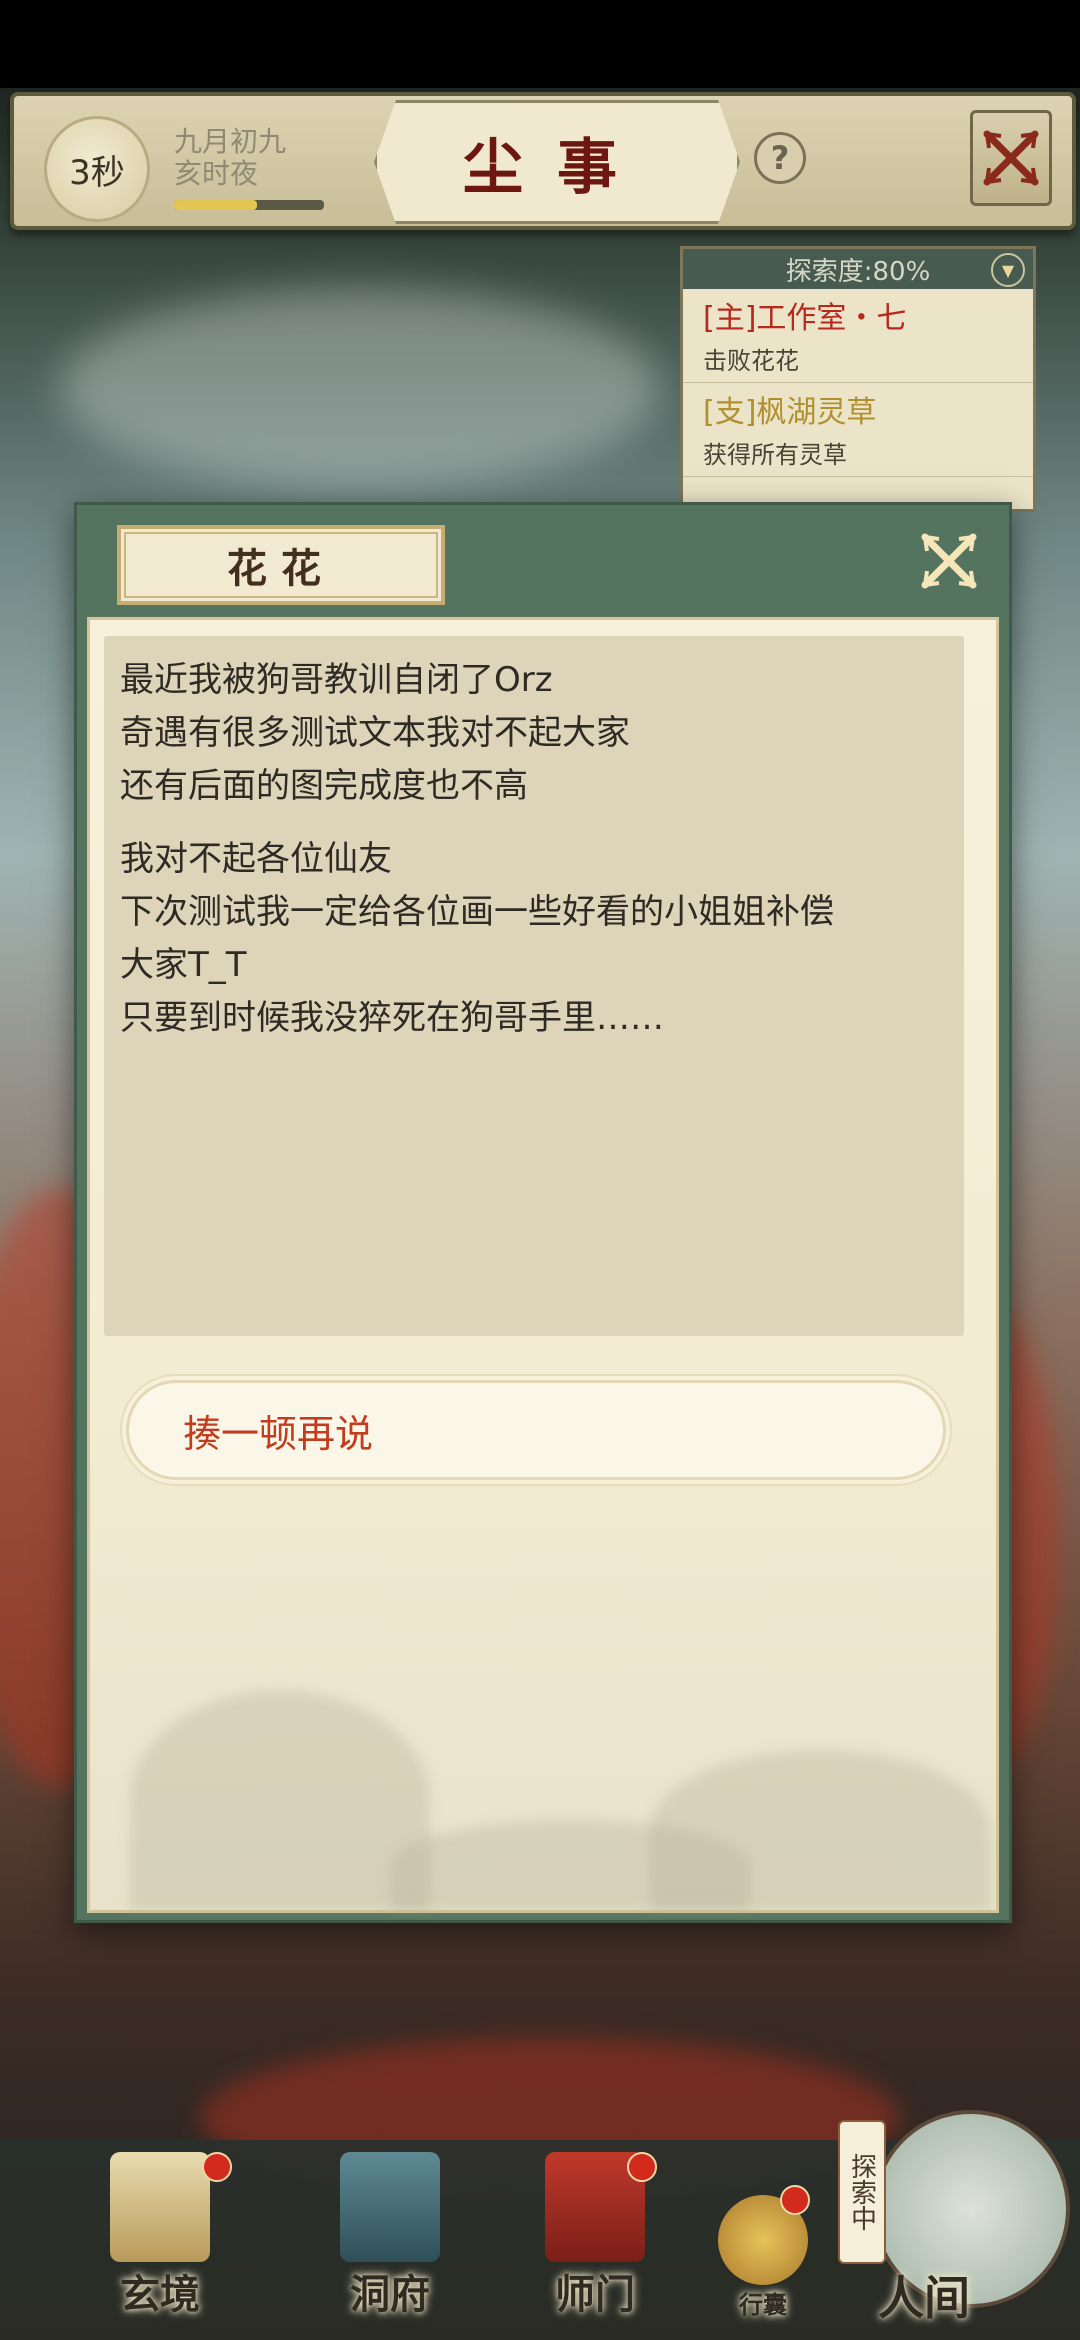 This screenshot has width=1080, height=2340. What do you see at coordinates (215, 205) in the screenshot?
I see `time-progress-fill` at bounding box center [215, 205].